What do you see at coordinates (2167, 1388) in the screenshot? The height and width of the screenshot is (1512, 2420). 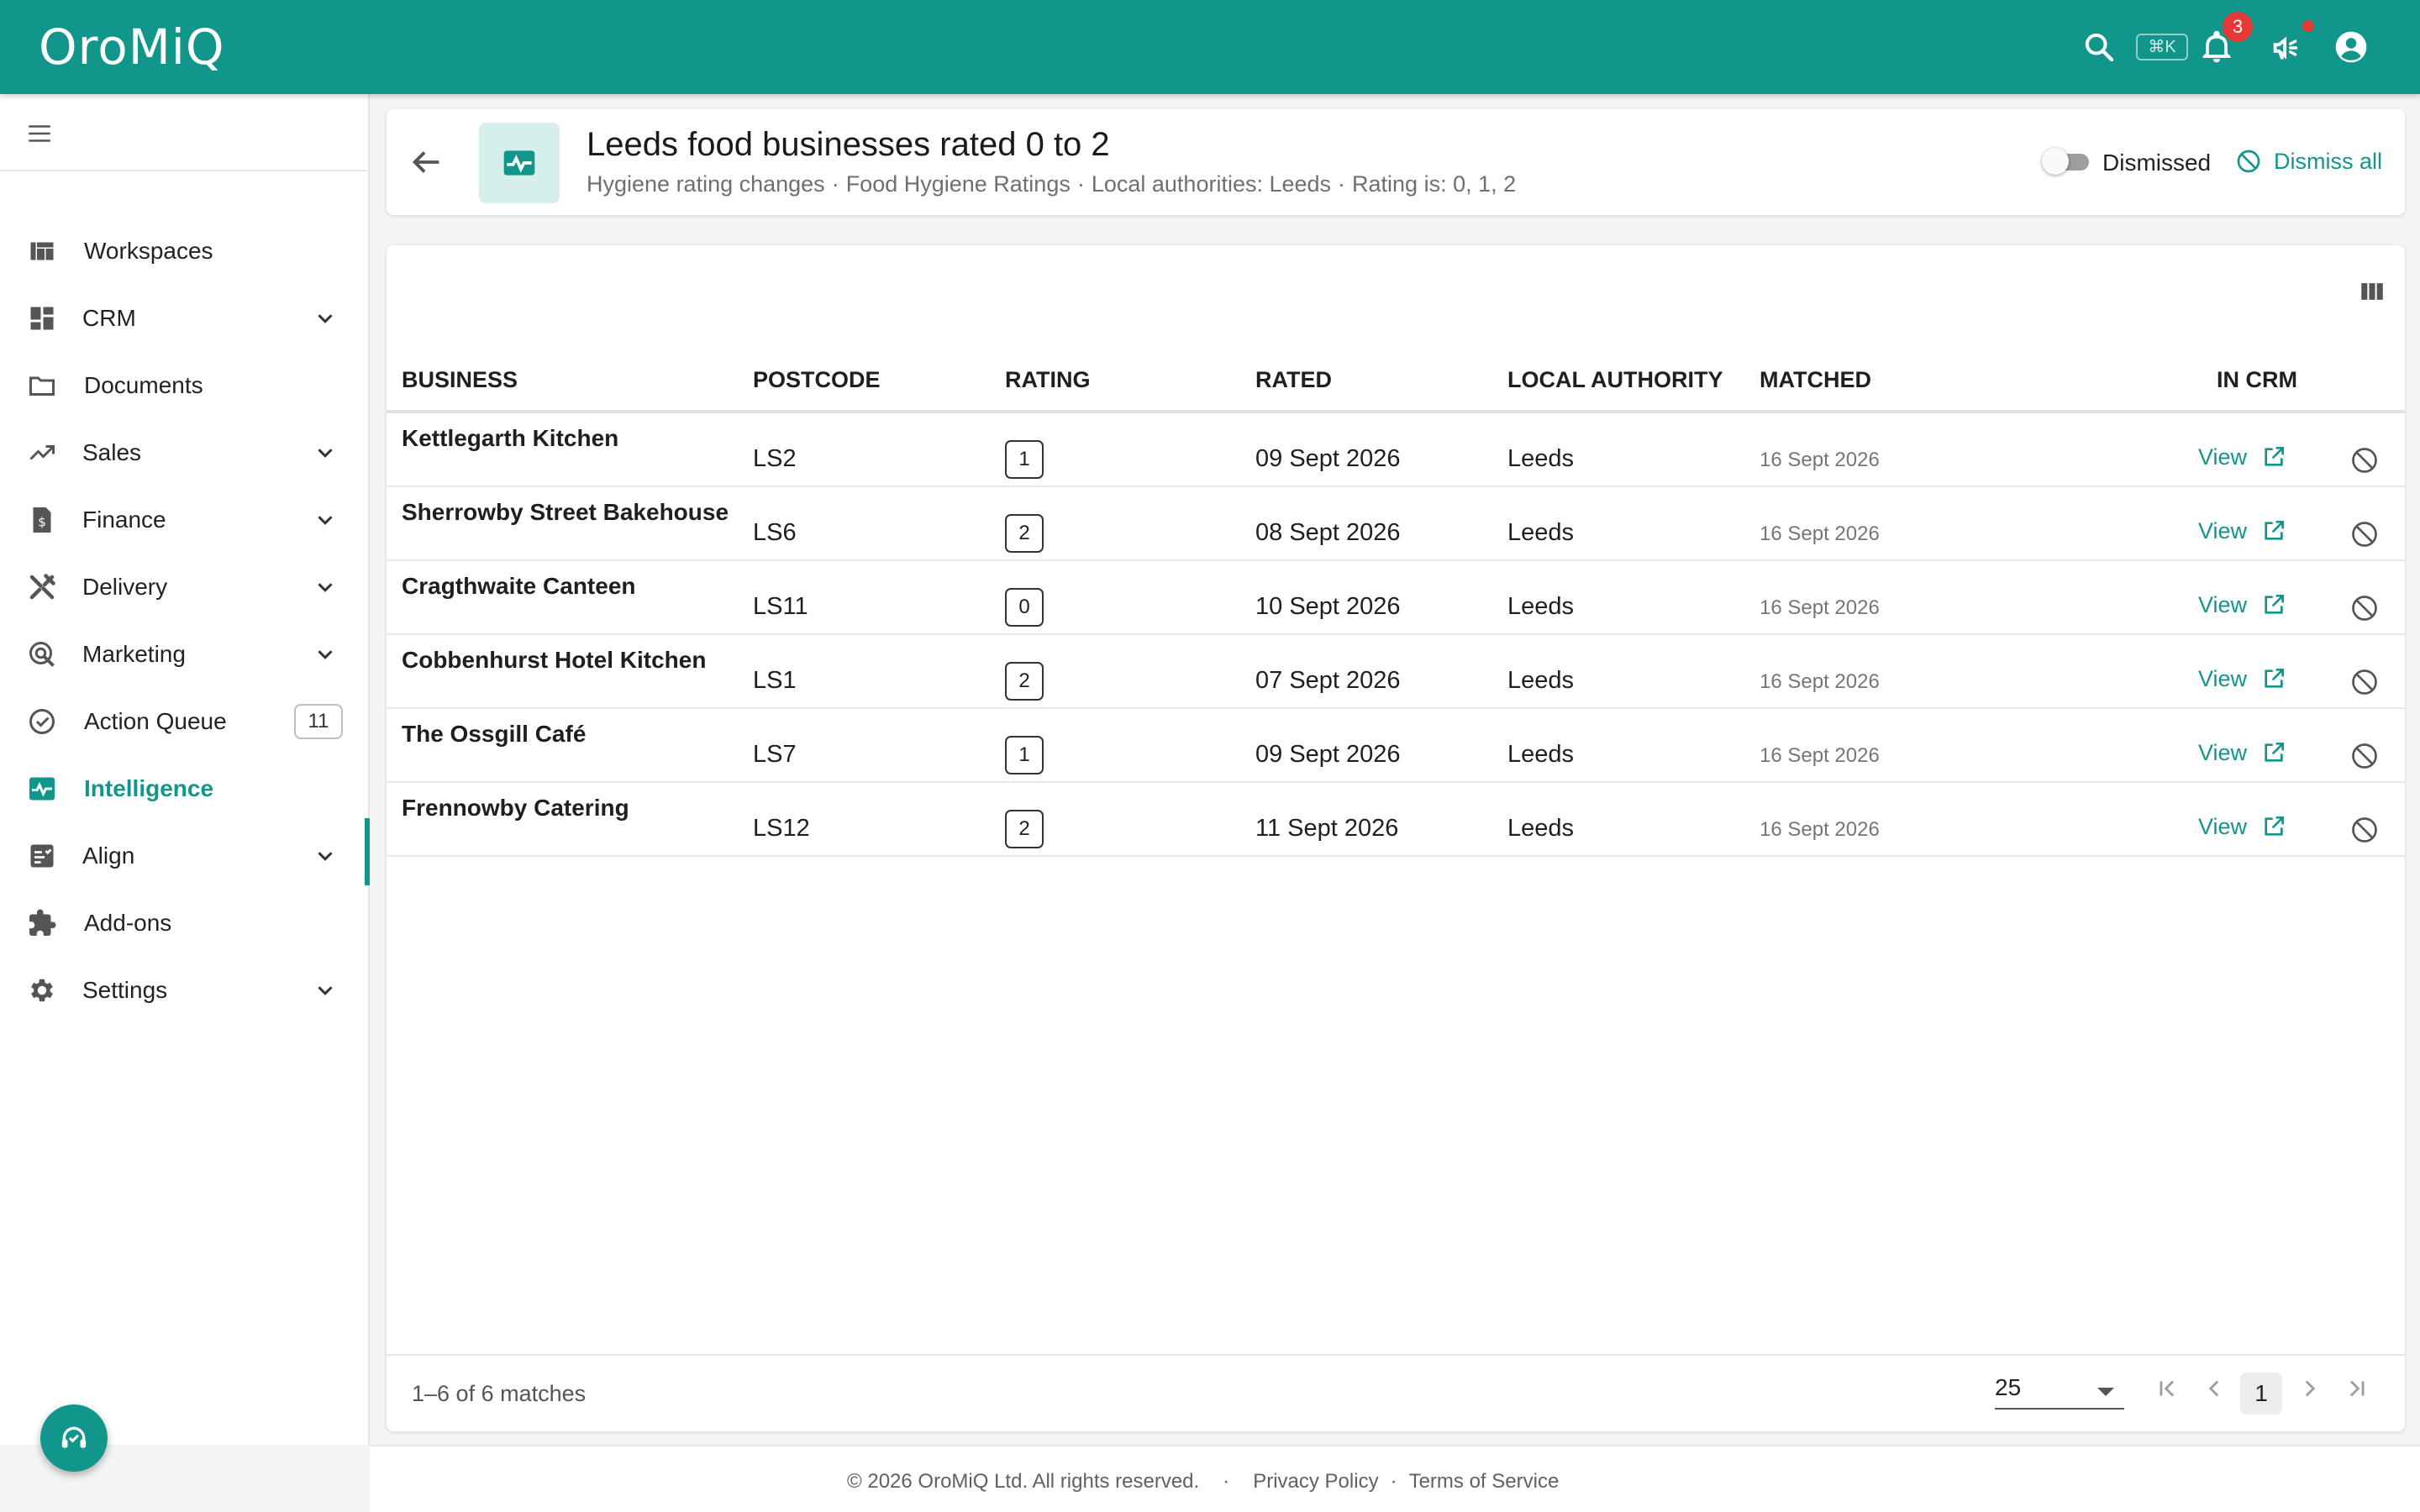 I see `first-page-icon` at bounding box center [2167, 1388].